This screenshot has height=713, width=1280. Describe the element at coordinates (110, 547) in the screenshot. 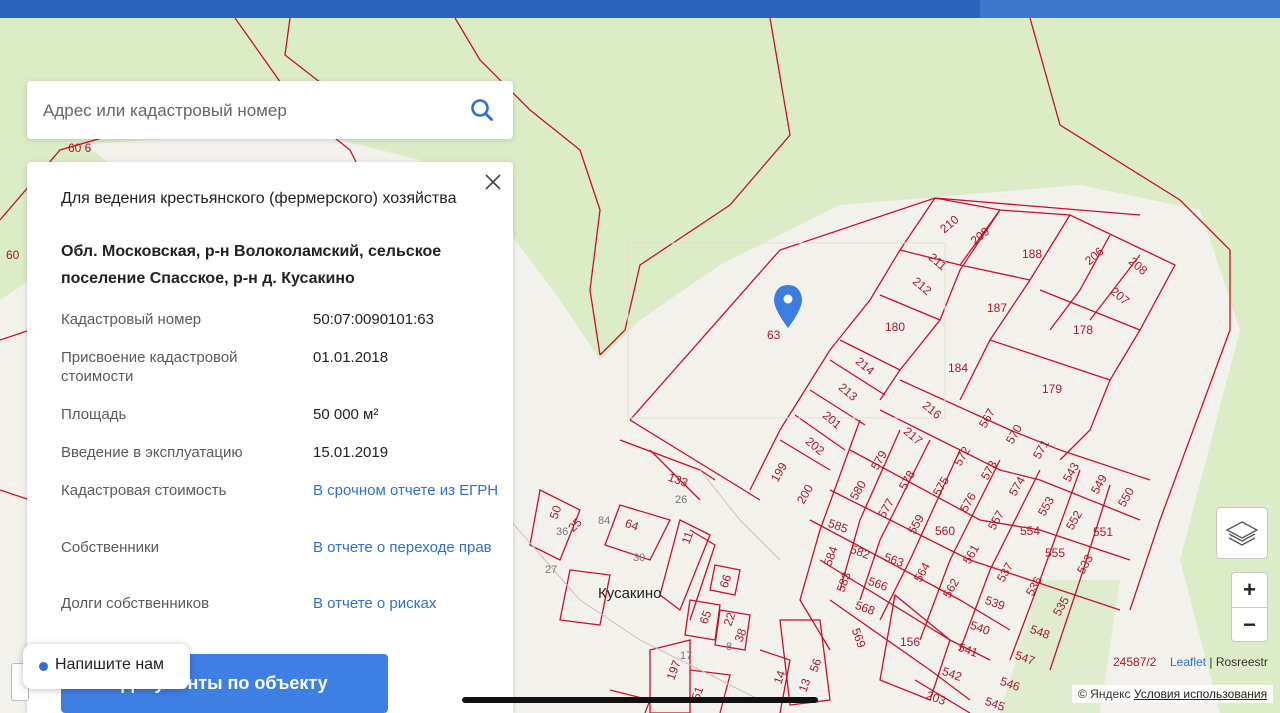

I see `row-key: Собственники` at that location.